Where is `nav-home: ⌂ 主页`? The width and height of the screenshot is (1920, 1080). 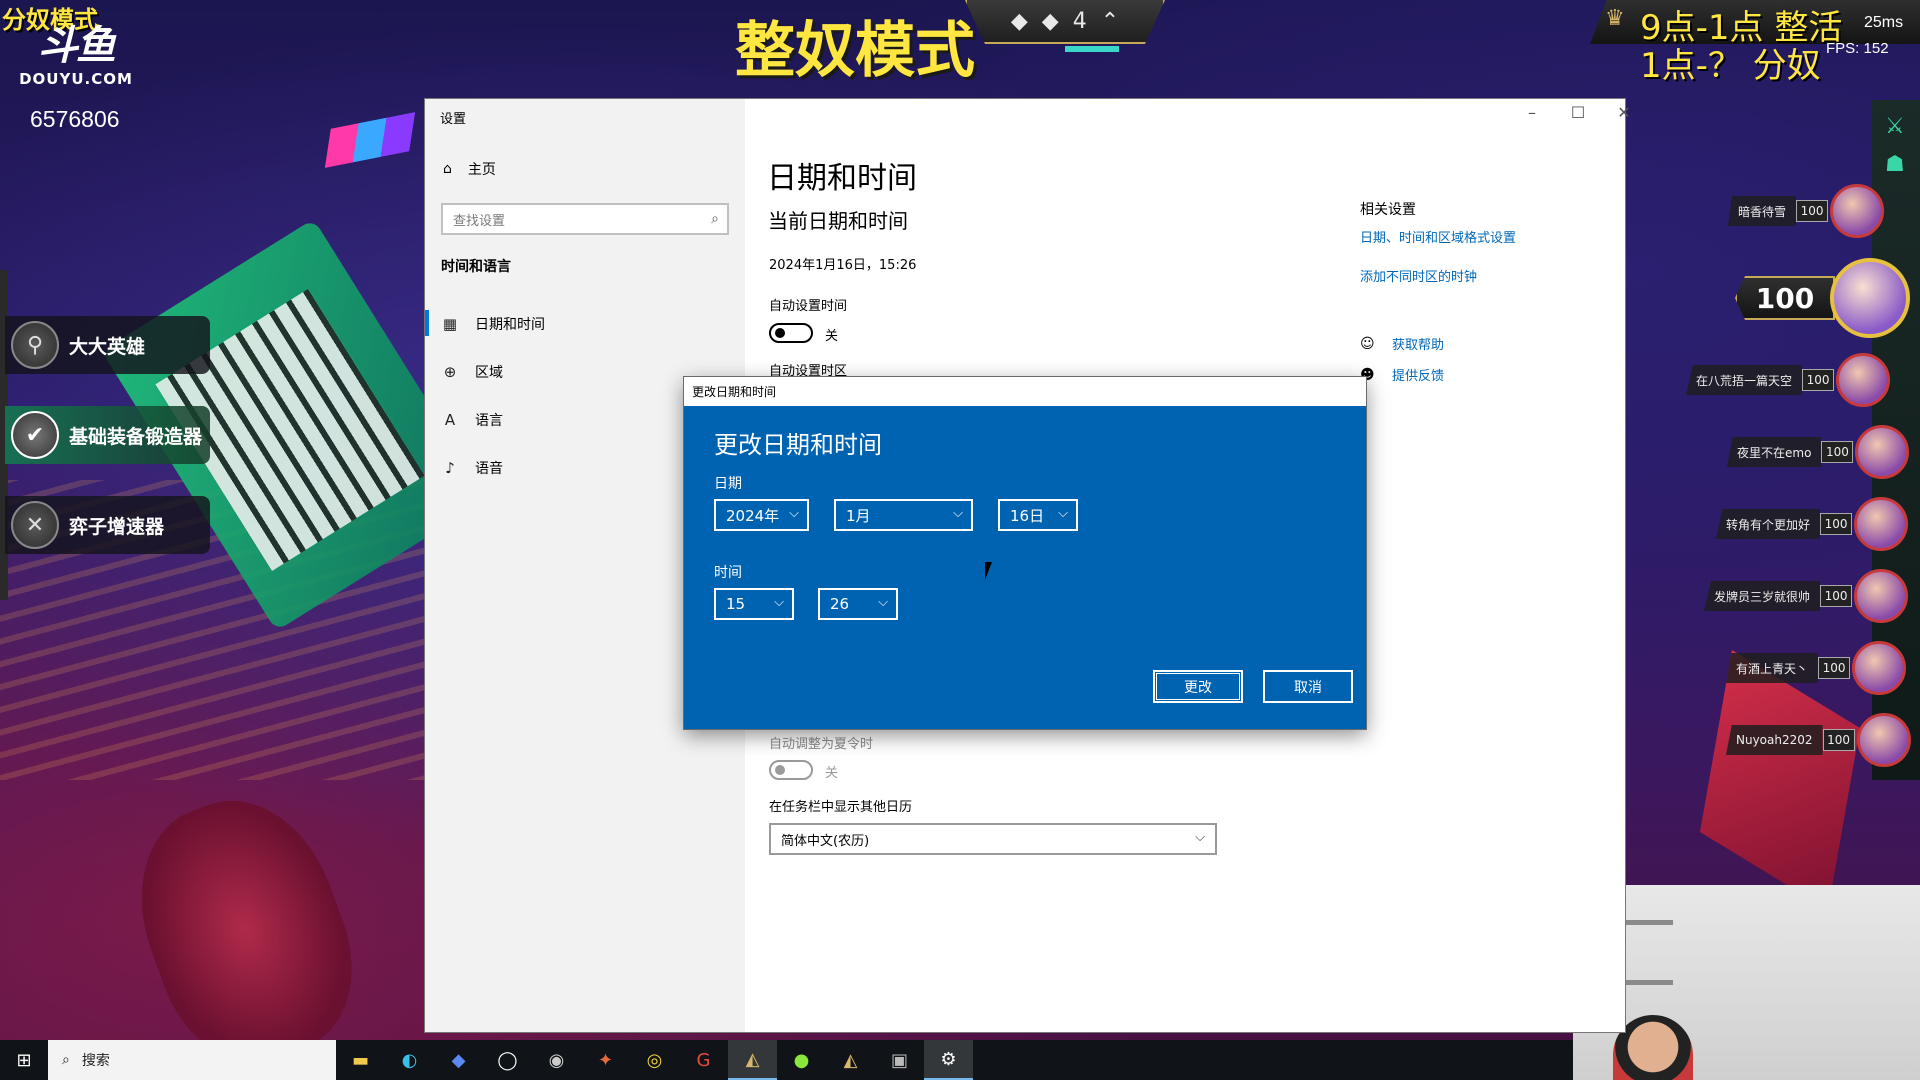 nav-home: ⌂ 主页 is located at coordinates (469, 169).